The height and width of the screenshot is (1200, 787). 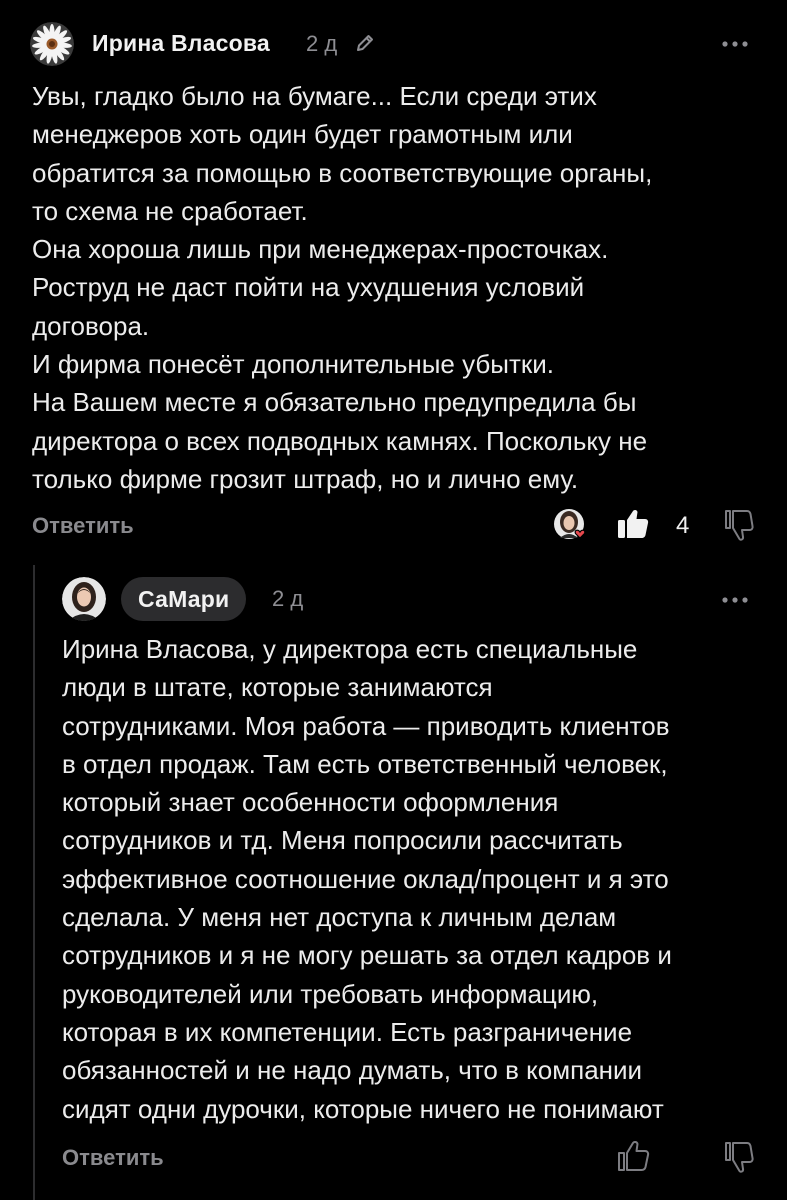 What do you see at coordinates (181, 43) in the screenshot?
I see `comment-author: Ирина Власова` at bounding box center [181, 43].